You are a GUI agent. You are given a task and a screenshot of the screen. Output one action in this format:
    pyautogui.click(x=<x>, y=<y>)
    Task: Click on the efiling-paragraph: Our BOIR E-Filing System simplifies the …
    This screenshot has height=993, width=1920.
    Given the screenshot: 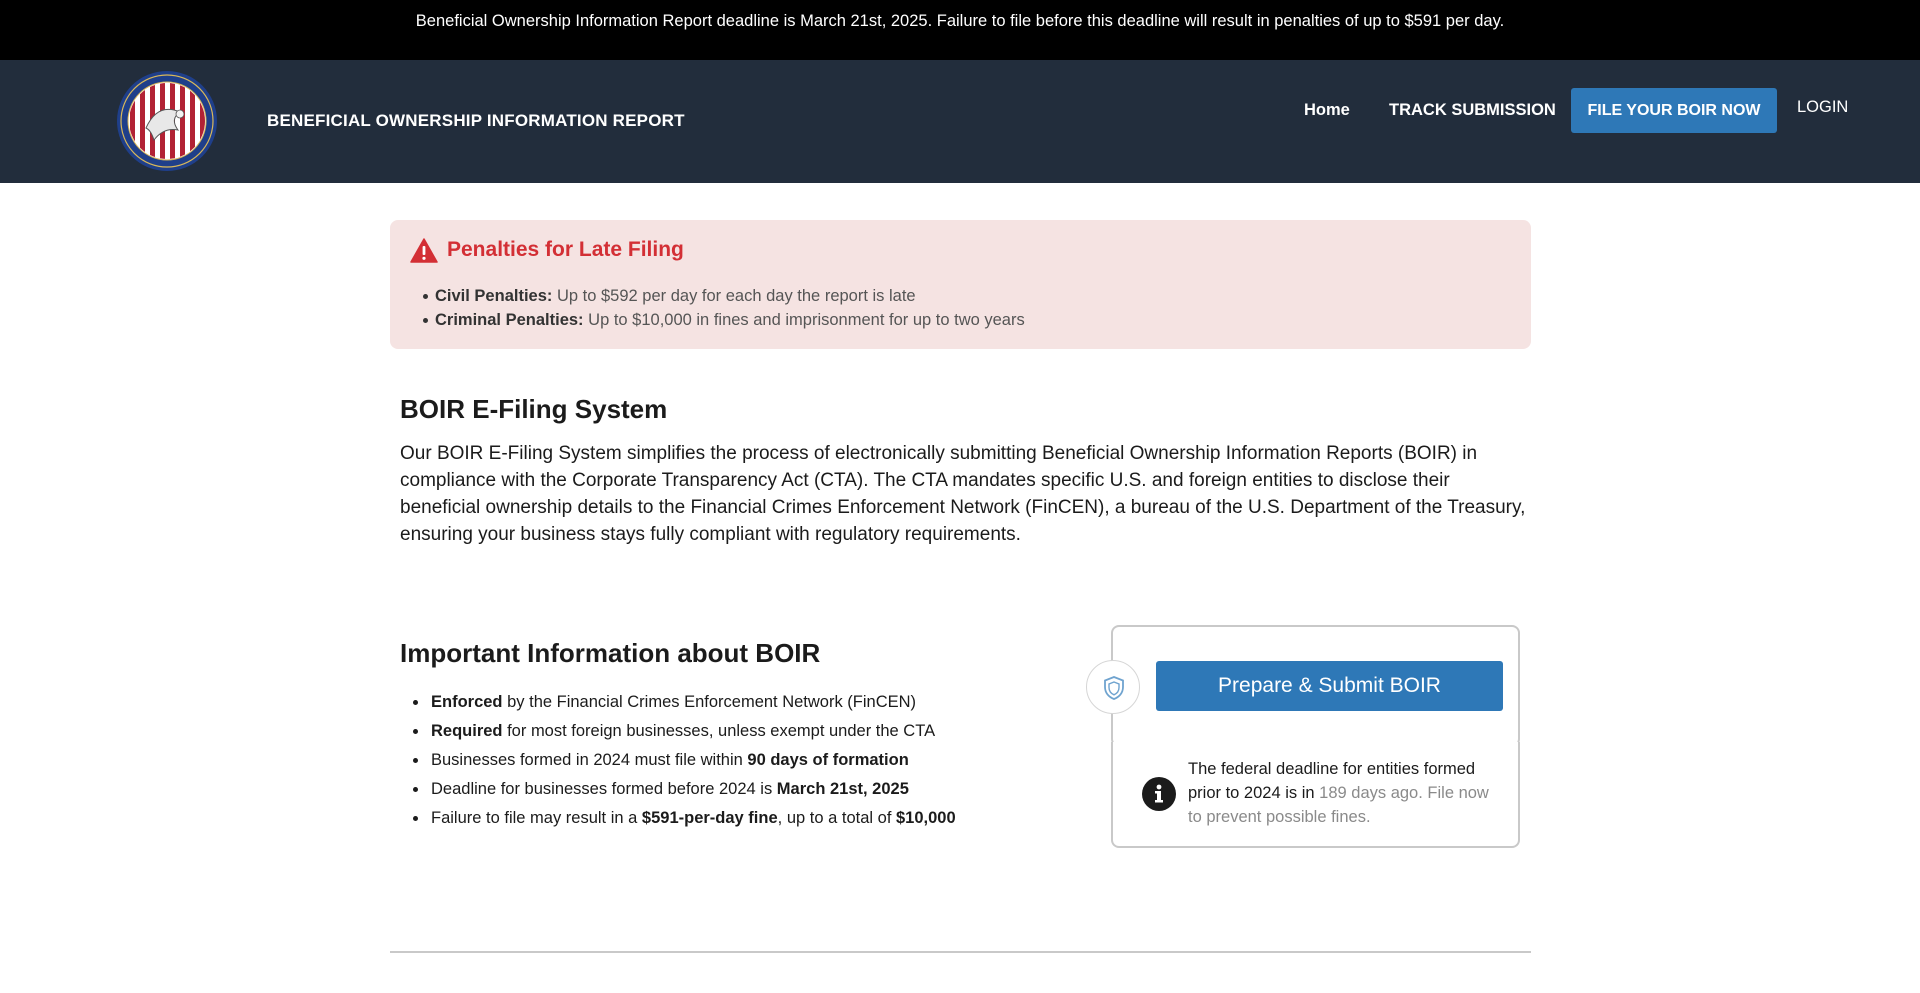 What is the action you would take?
    pyautogui.click(x=963, y=494)
    